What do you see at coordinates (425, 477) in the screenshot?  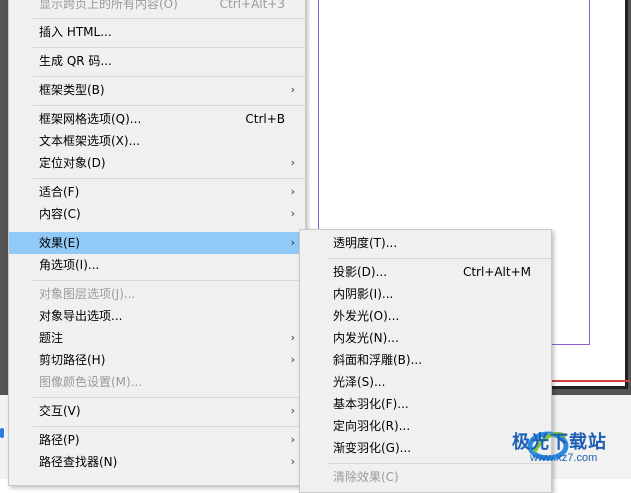 I see `submenu-item-clear-effects: 清除效果(C)` at bounding box center [425, 477].